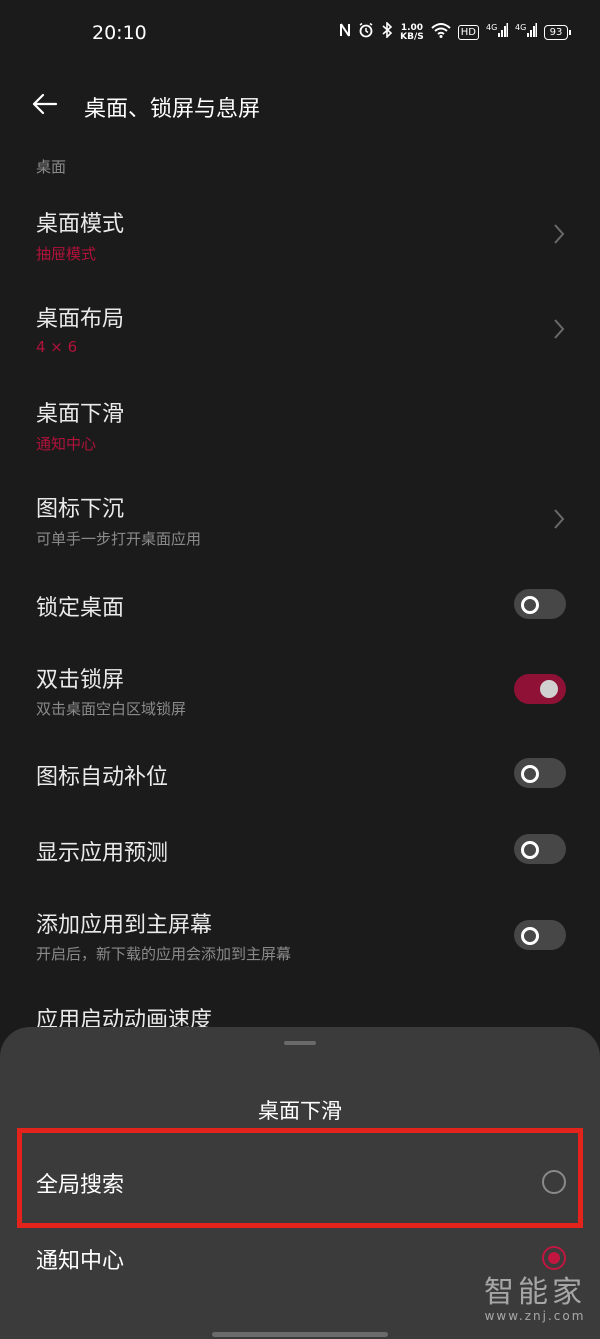 This screenshot has width=600, height=1339. I want to click on home-indicator, so click(300, 1334).